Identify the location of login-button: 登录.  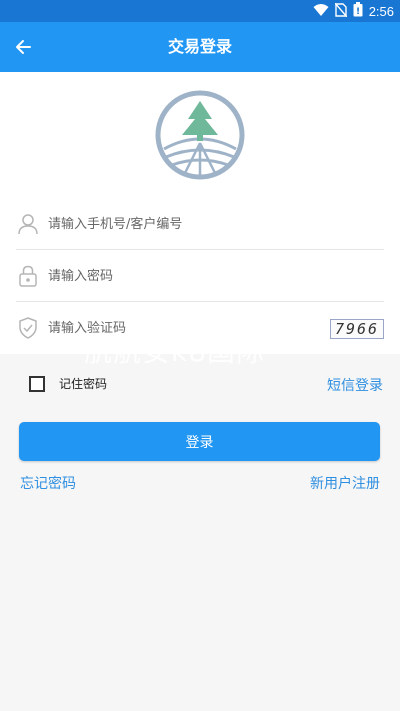
(199, 441).